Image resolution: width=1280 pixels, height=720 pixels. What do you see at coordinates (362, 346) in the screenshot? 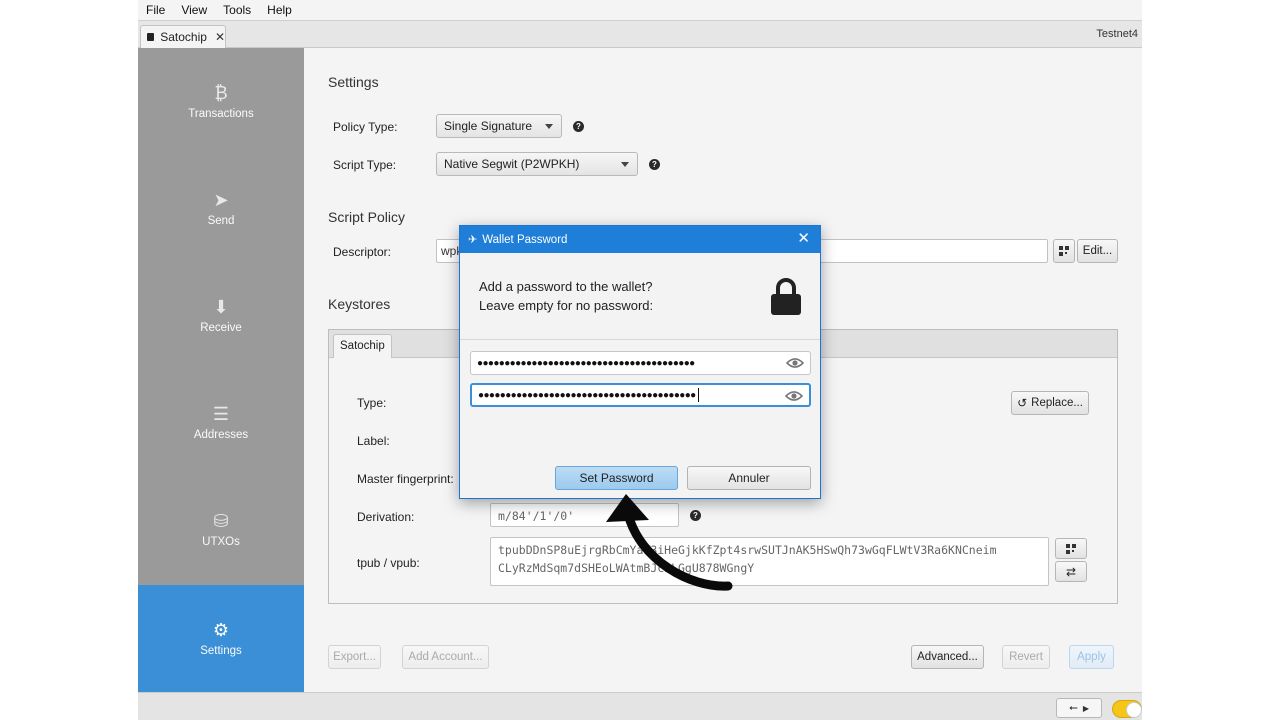
I see `keystore-tab: Satochip` at bounding box center [362, 346].